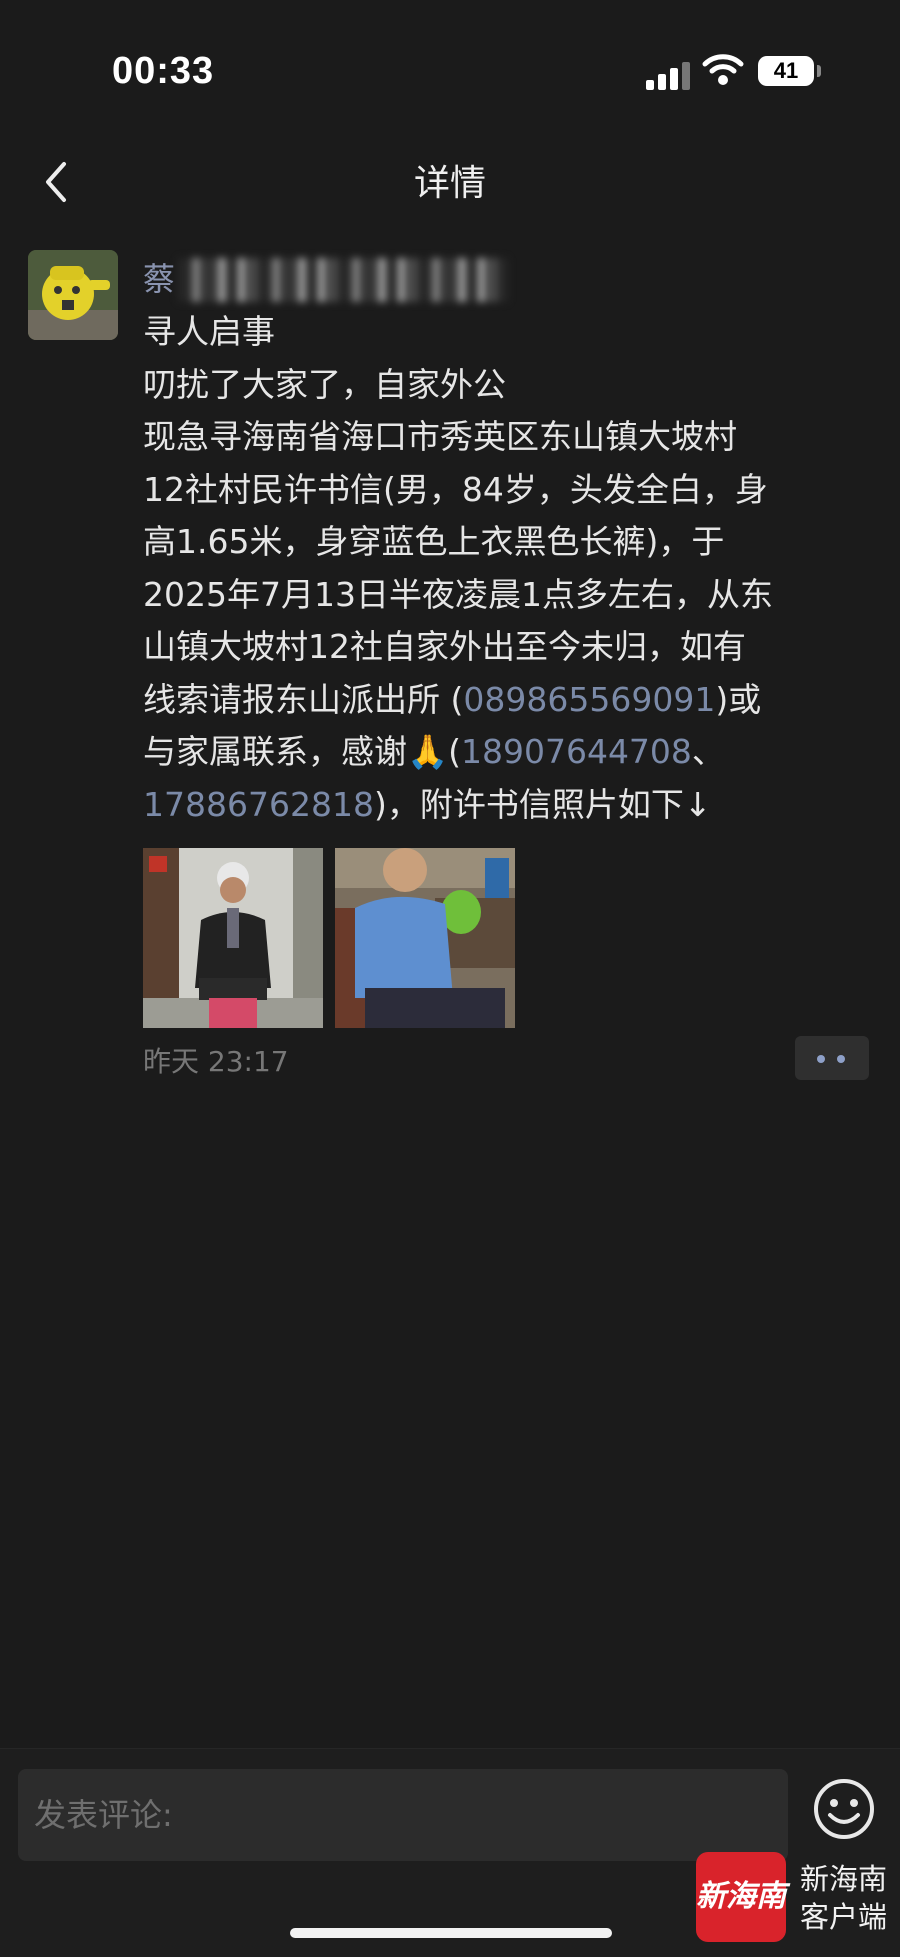 The width and height of the screenshot is (900, 1957). I want to click on post-line: 17886762818)，附许书信照片如下↓, so click(513, 805).